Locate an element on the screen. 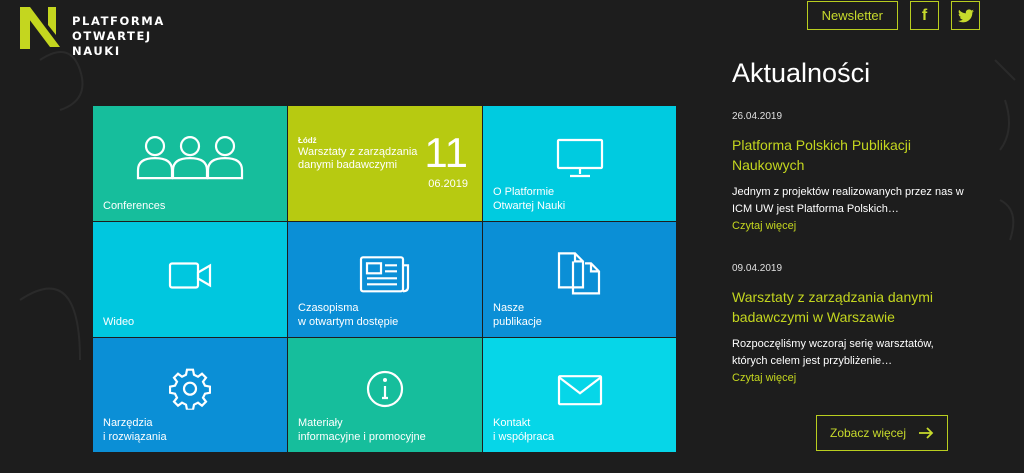  tile-contact: Kontakt i współpraca is located at coordinates (579, 395).